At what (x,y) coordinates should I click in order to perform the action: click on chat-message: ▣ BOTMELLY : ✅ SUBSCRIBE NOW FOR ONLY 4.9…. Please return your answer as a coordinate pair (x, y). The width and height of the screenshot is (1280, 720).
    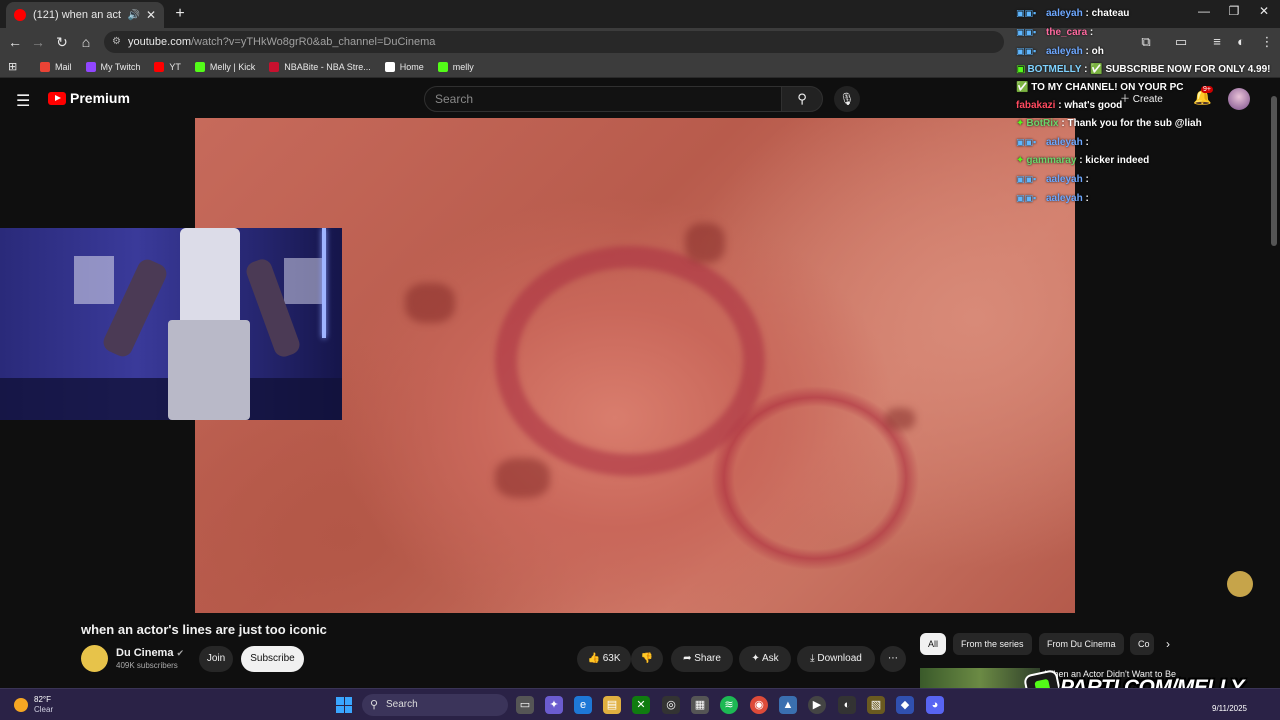
    Looking at the image, I should click on (1148, 70).